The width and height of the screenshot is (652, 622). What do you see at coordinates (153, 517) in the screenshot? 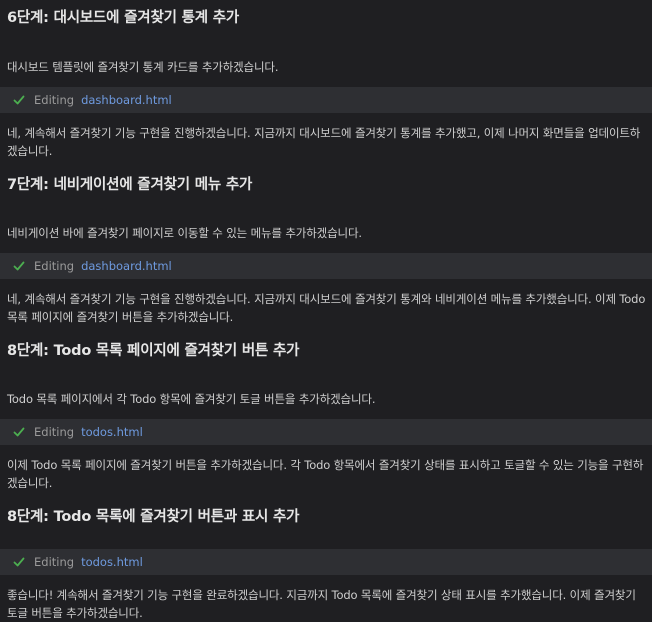
I see `step-heading: 8단계: Todo 목록에 즐겨찾기 버튼과 표시 추가` at bounding box center [153, 517].